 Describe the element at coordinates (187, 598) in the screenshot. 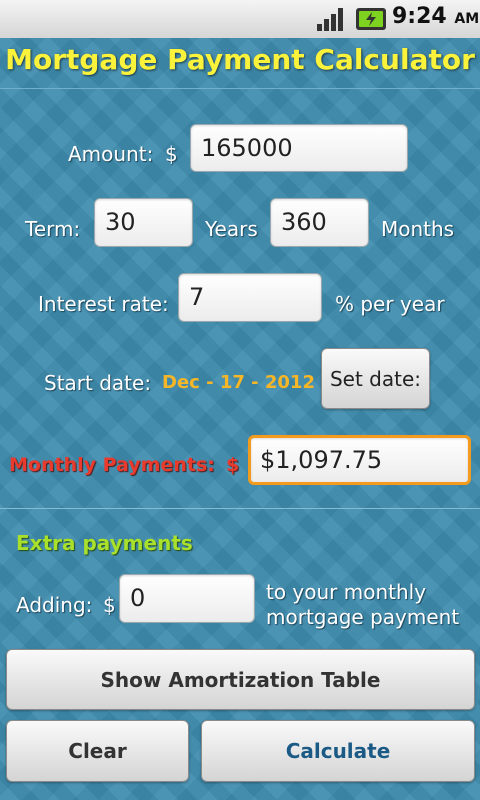

I see `adding-input: 0` at that location.